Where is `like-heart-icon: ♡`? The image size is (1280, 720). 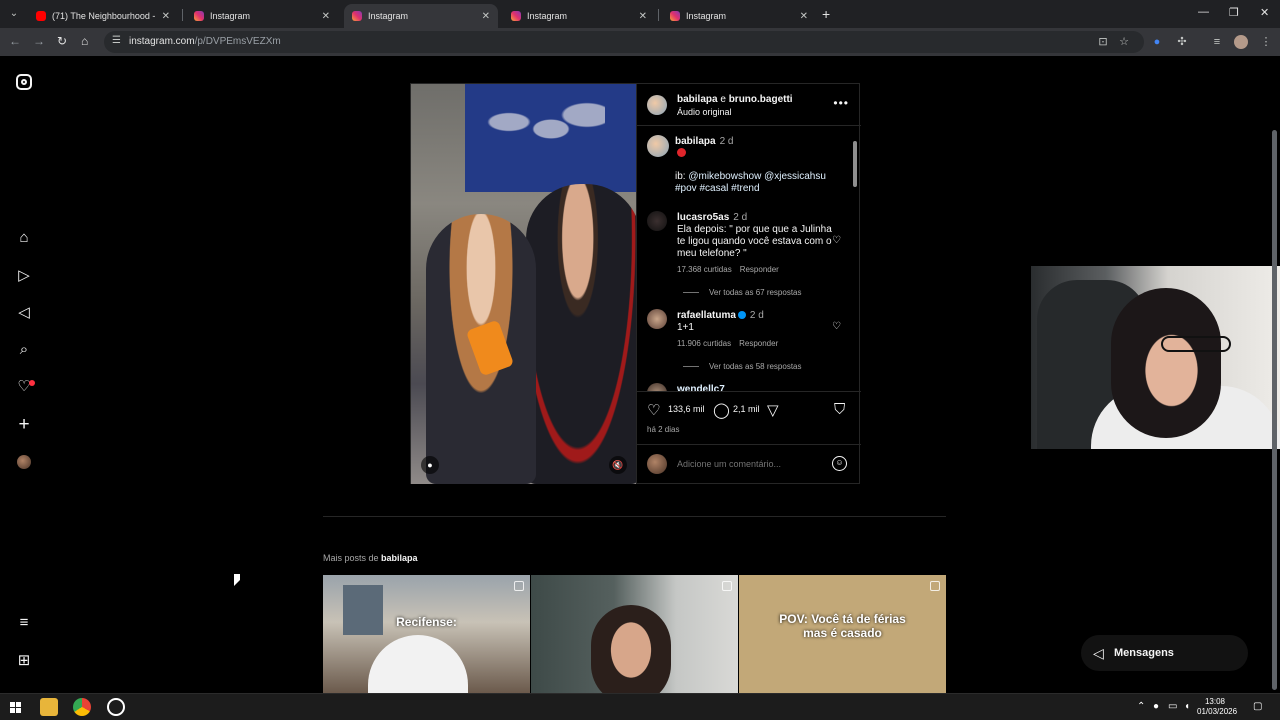
like-heart-icon: ♡ is located at coordinates (653, 410).